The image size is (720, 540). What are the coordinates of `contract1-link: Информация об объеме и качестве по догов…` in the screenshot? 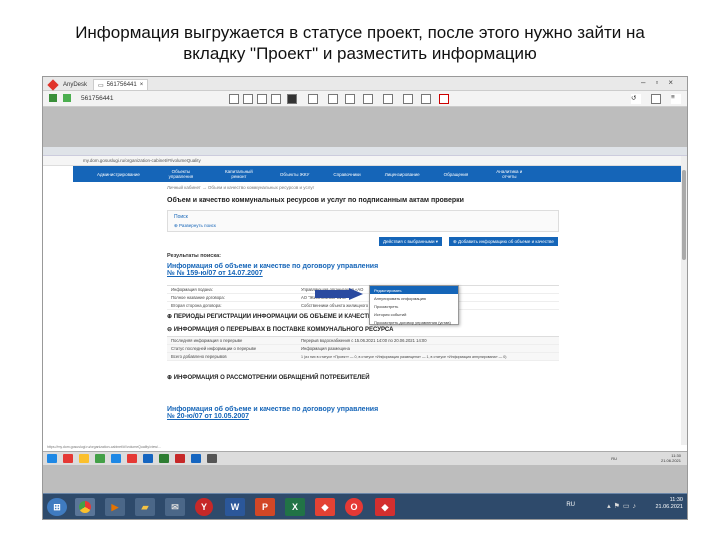 It's located at (272, 266).